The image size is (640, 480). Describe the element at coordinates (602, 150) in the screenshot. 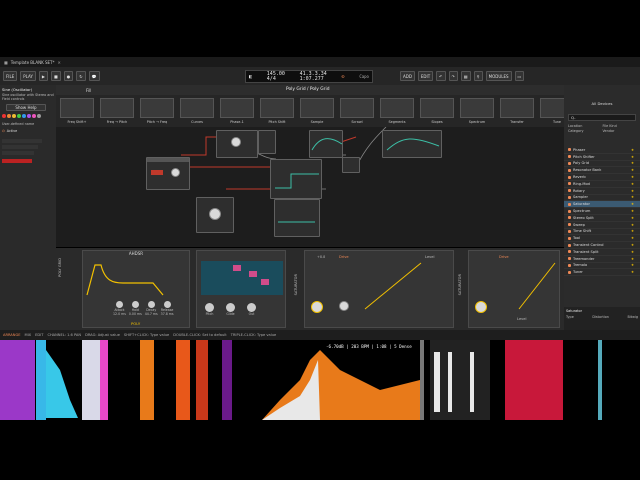

I see `device-item: Phaser ★` at that location.